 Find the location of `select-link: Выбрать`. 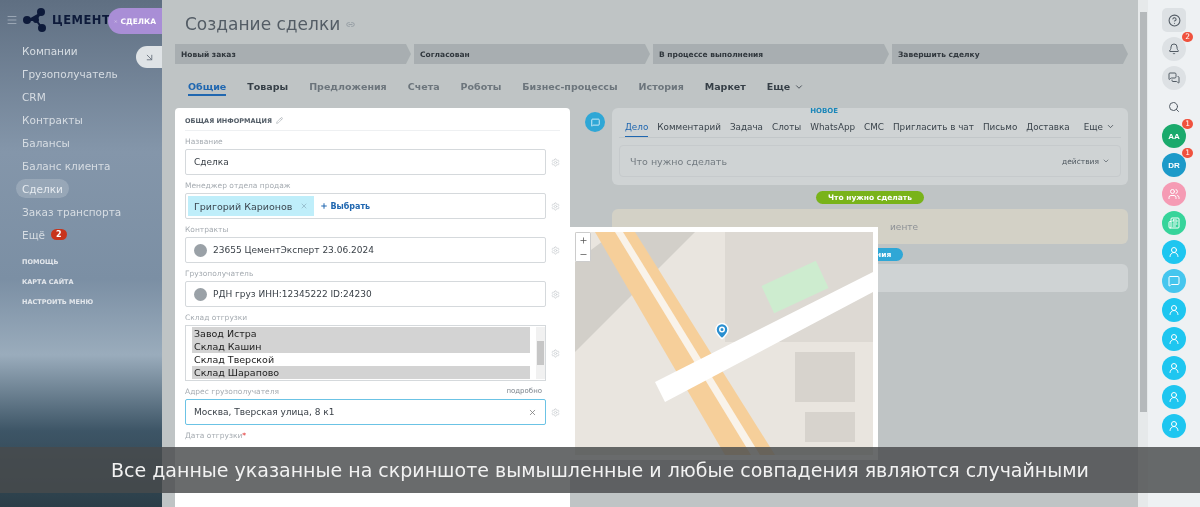

select-link: Выбрать is located at coordinates (345, 206).